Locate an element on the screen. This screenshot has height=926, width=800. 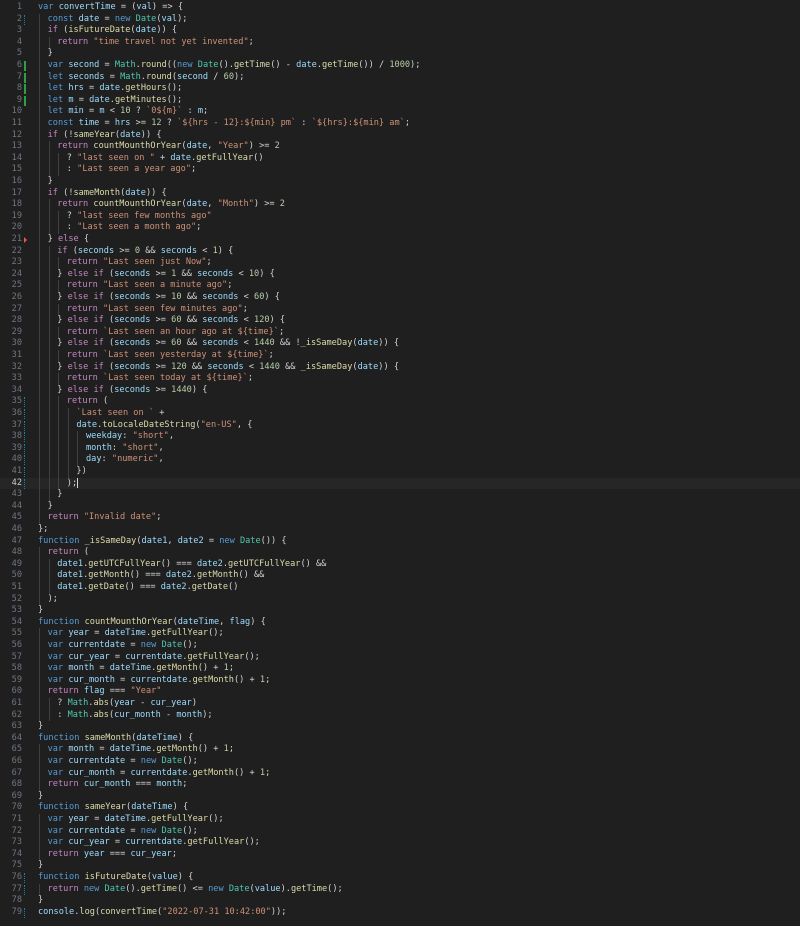
code-line: 60 return flag === "Year" is located at coordinates (400, 692).